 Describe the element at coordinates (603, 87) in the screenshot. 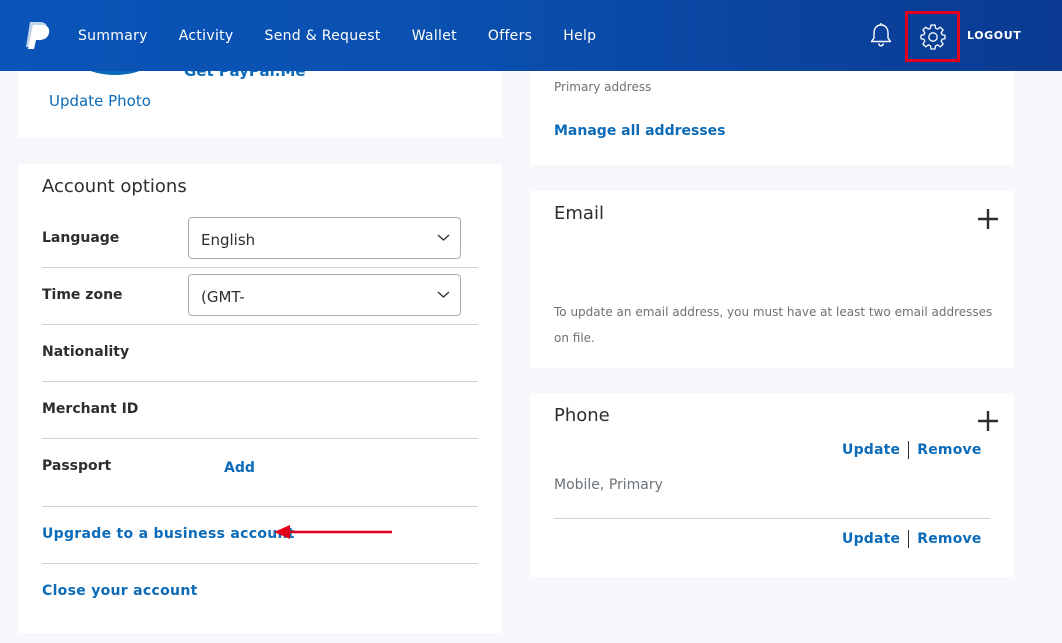

I see `primary-address-label: Primary address` at that location.